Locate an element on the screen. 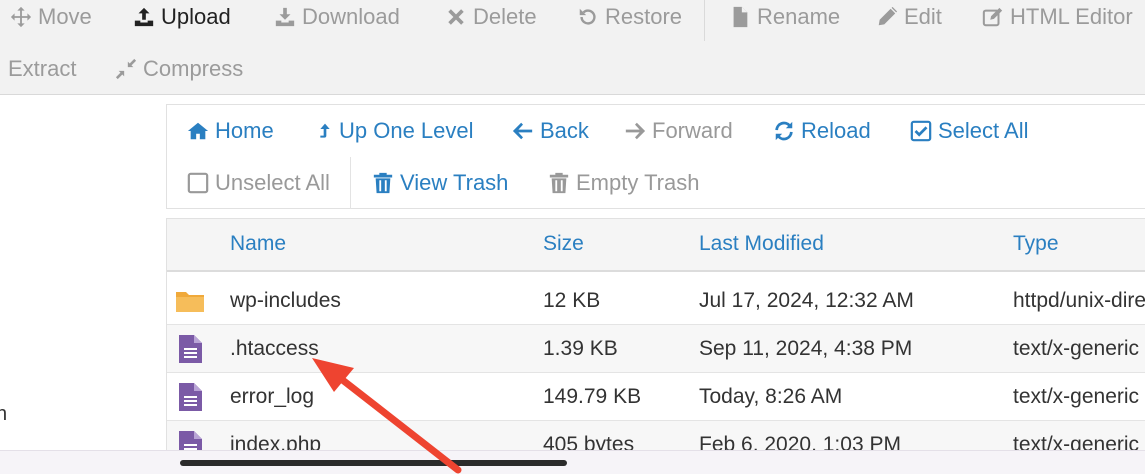 The width and height of the screenshot is (1145, 474). rename-button: Rename is located at coordinates (784, 18).